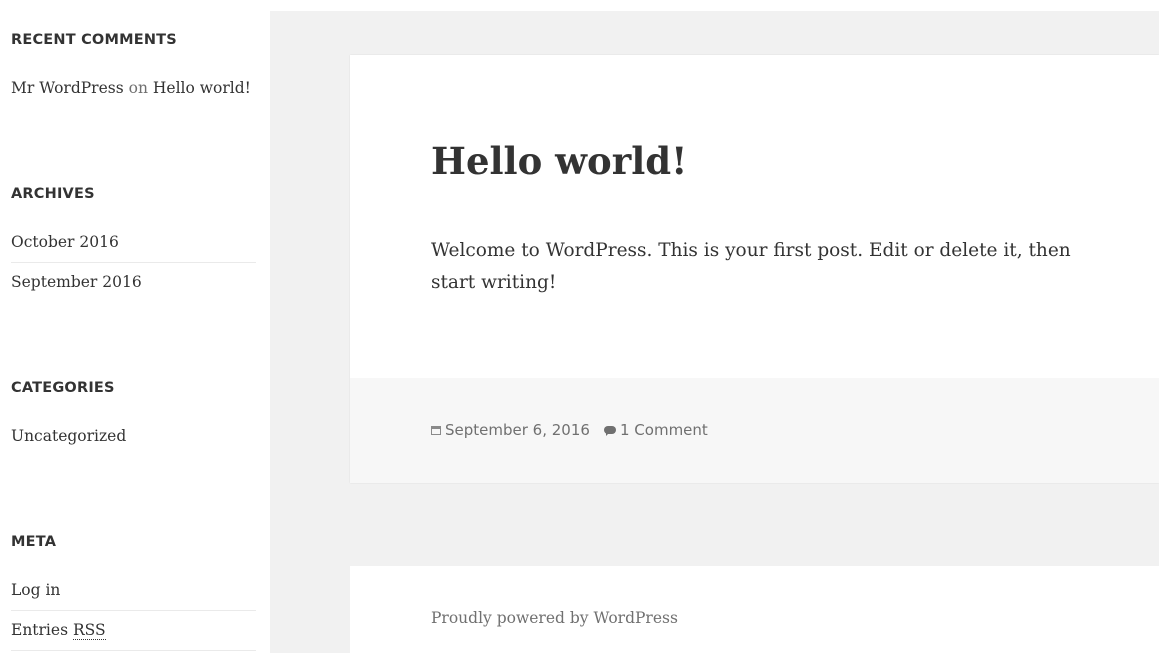 Image resolution: width=1159 pixels, height=653 pixels. I want to click on post-title: Hello world!, so click(559, 161).